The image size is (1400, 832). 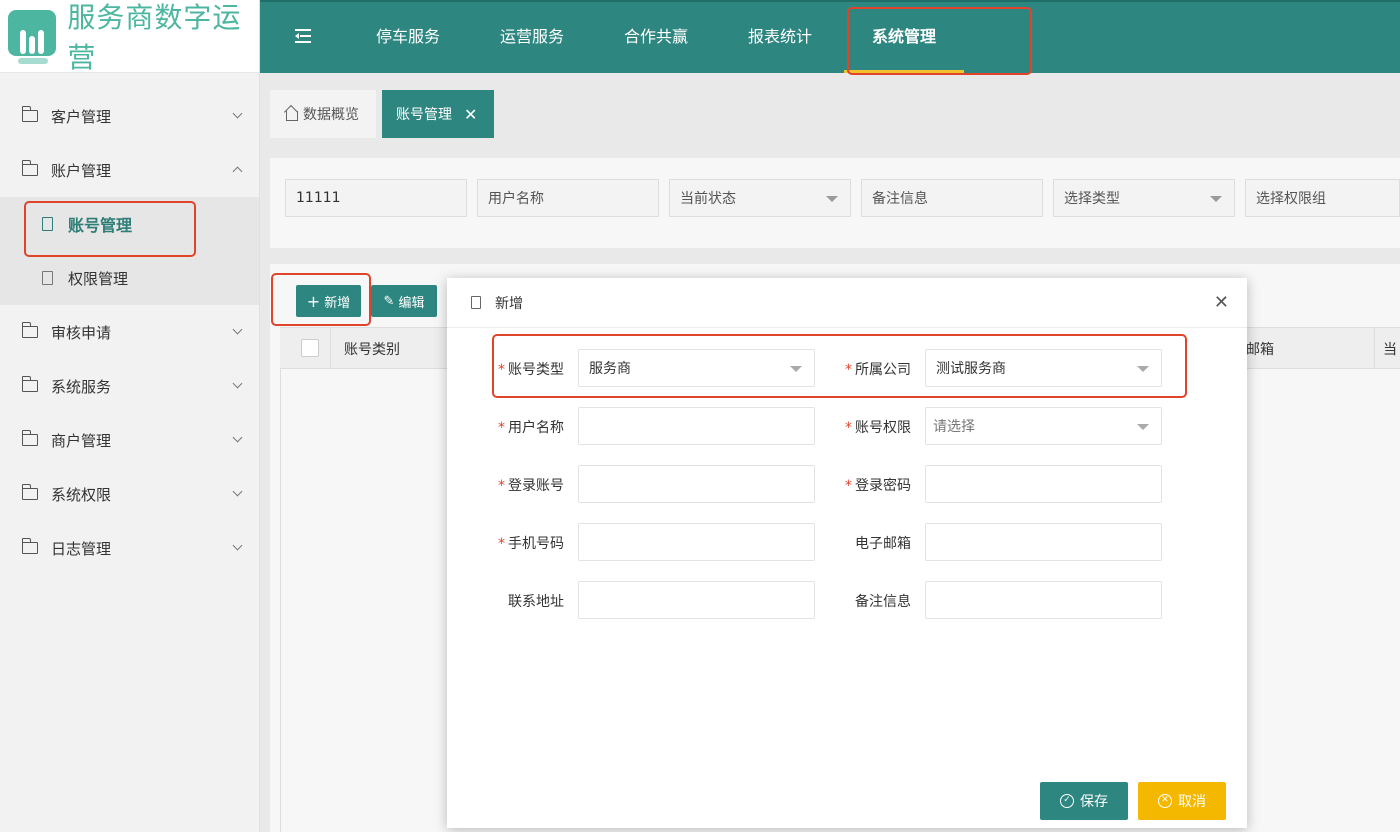 I want to click on account-type-select: 服务商, so click(x=696, y=368).